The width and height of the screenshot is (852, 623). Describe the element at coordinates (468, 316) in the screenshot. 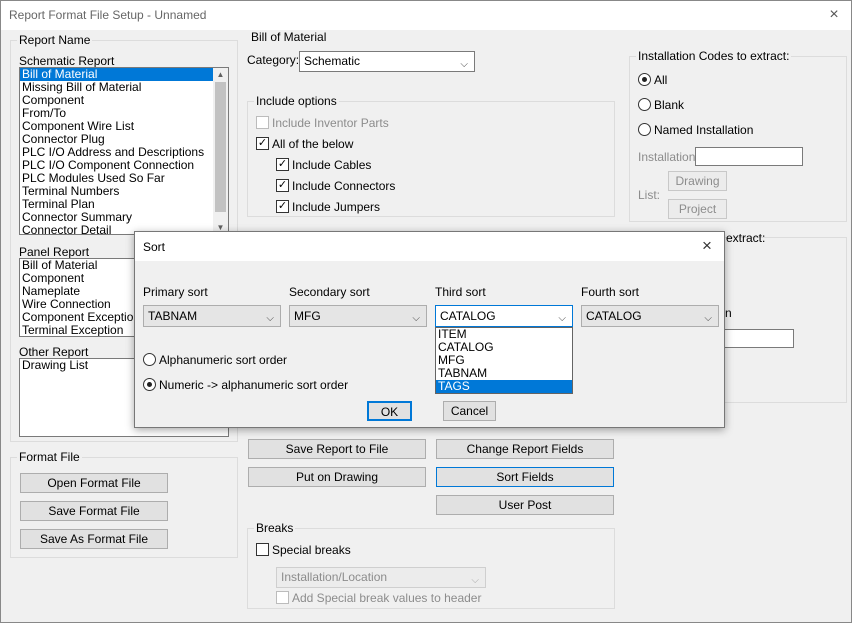

I see `third-sort-value: CATALOG` at that location.